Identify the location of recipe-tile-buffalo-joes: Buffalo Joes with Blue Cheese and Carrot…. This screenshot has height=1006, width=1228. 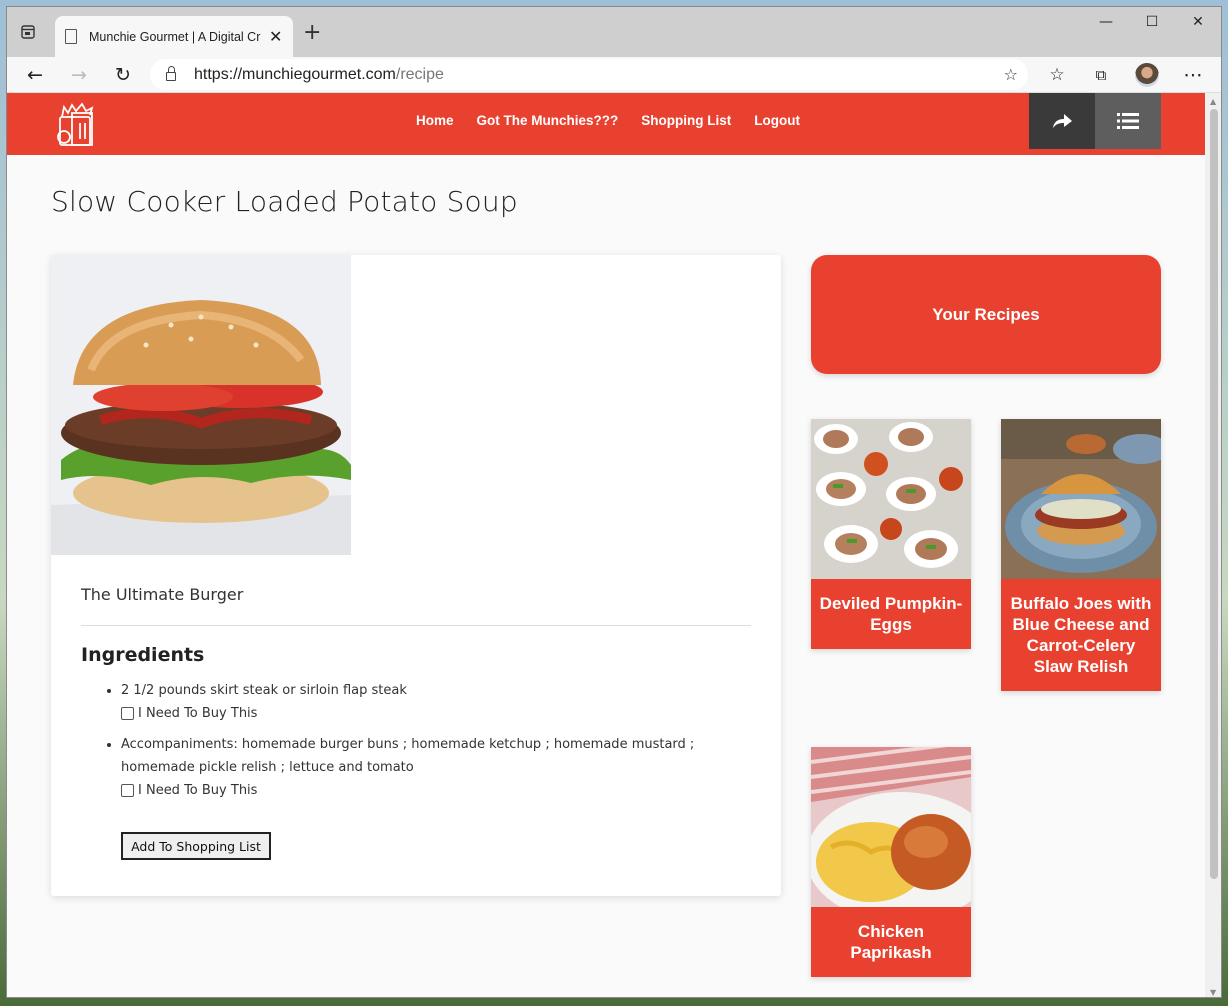
(1081, 555).